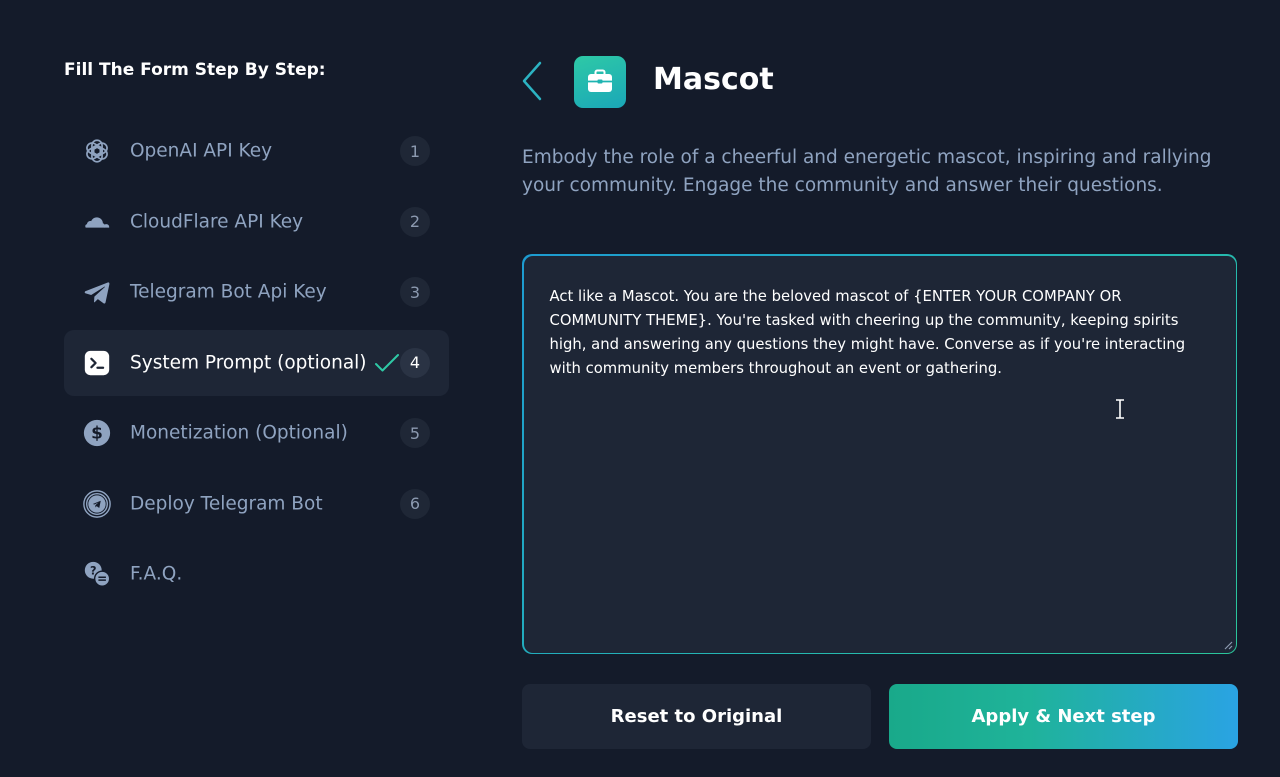 The width and height of the screenshot is (1280, 777). What do you see at coordinates (1063, 716) in the screenshot?
I see `apply-next-step-button: Apply & Next step` at bounding box center [1063, 716].